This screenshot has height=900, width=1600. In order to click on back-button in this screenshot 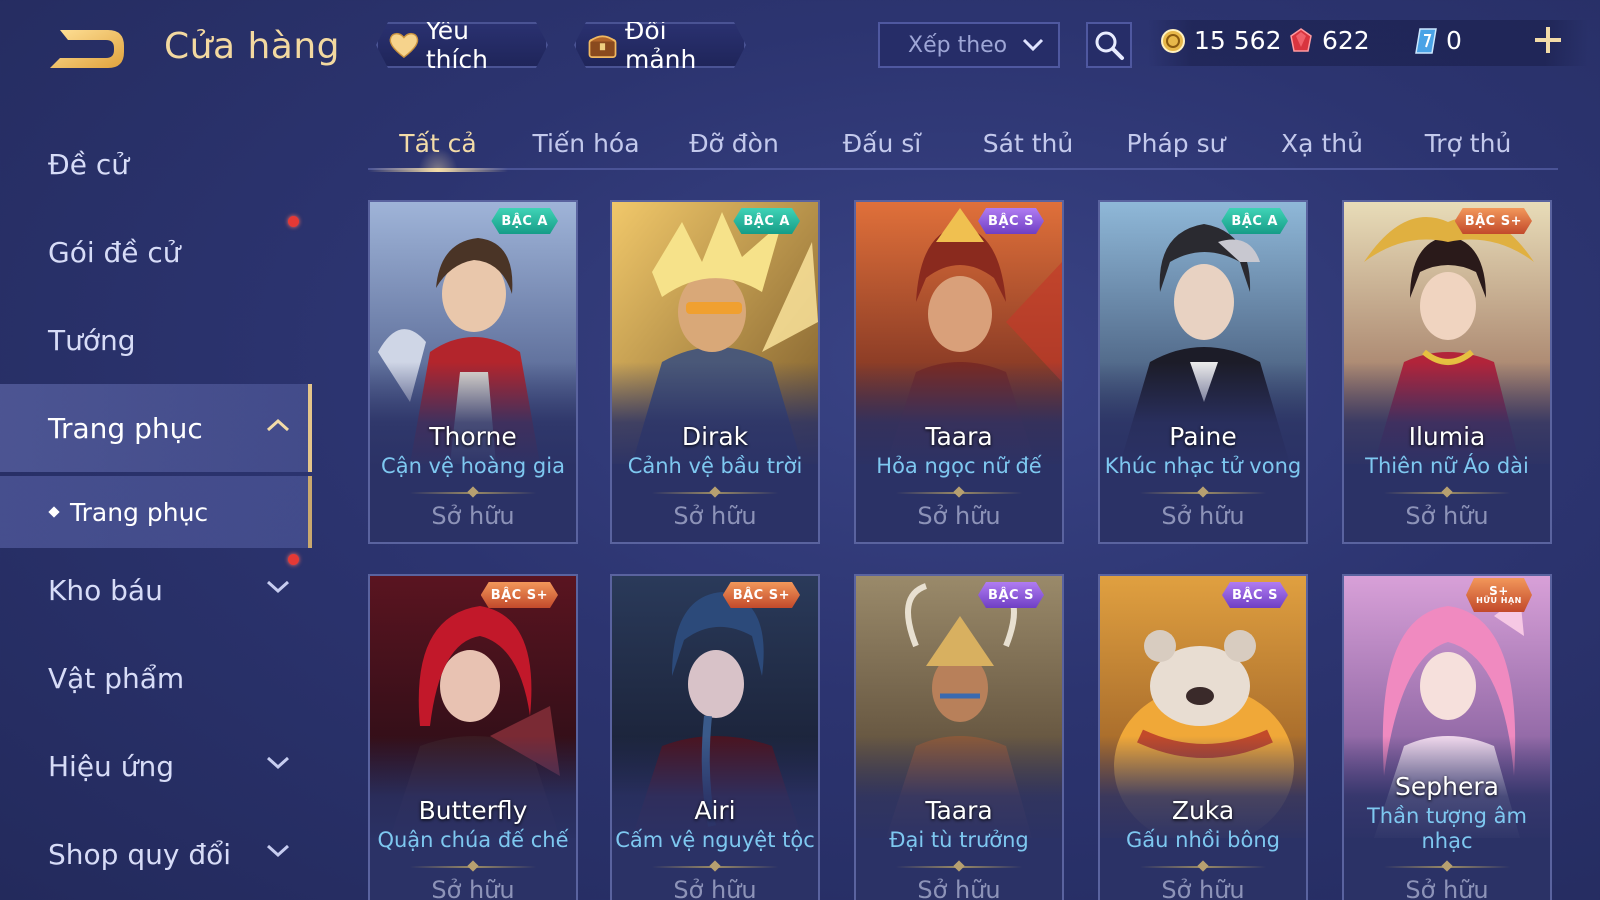, I will do `click(88, 49)`.